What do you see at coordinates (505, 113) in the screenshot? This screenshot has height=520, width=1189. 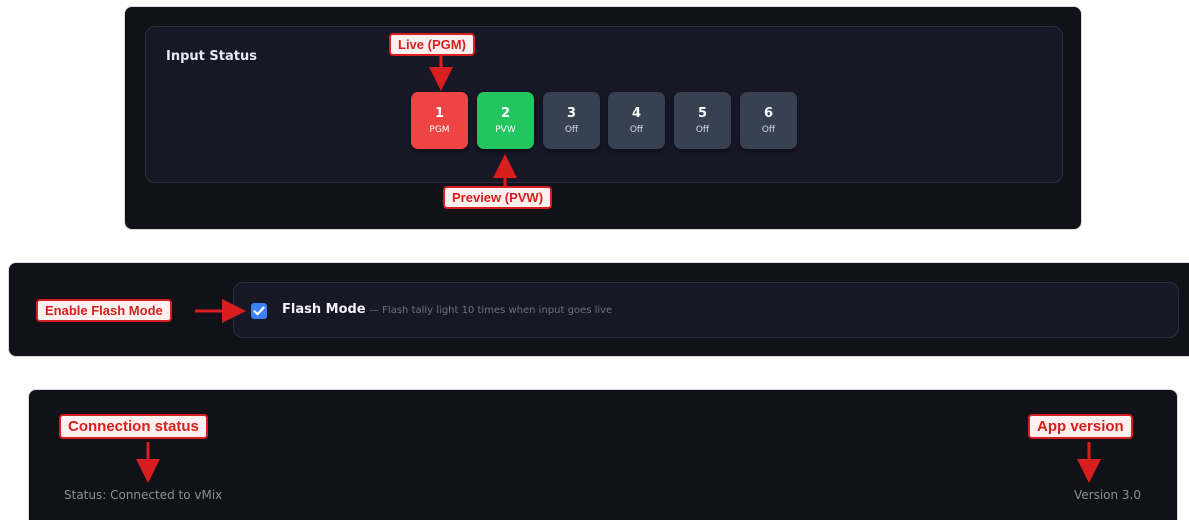 I see `input-number: 2` at bounding box center [505, 113].